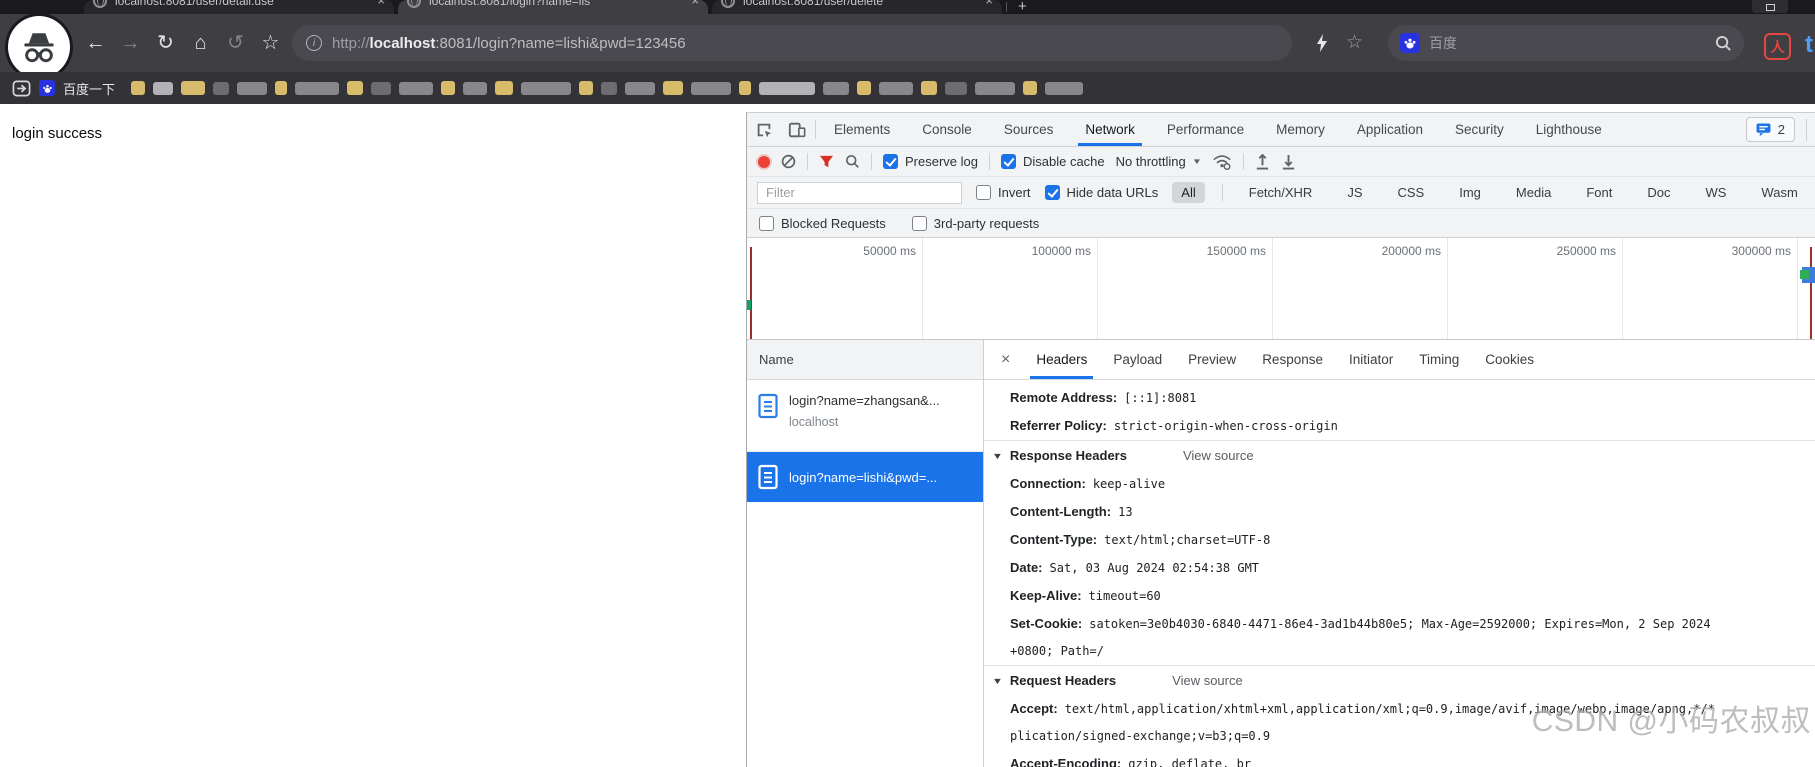  What do you see at coordinates (1212, 359) in the screenshot?
I see `details-tab-preview: Preview` at bounding box center [1212, 359].